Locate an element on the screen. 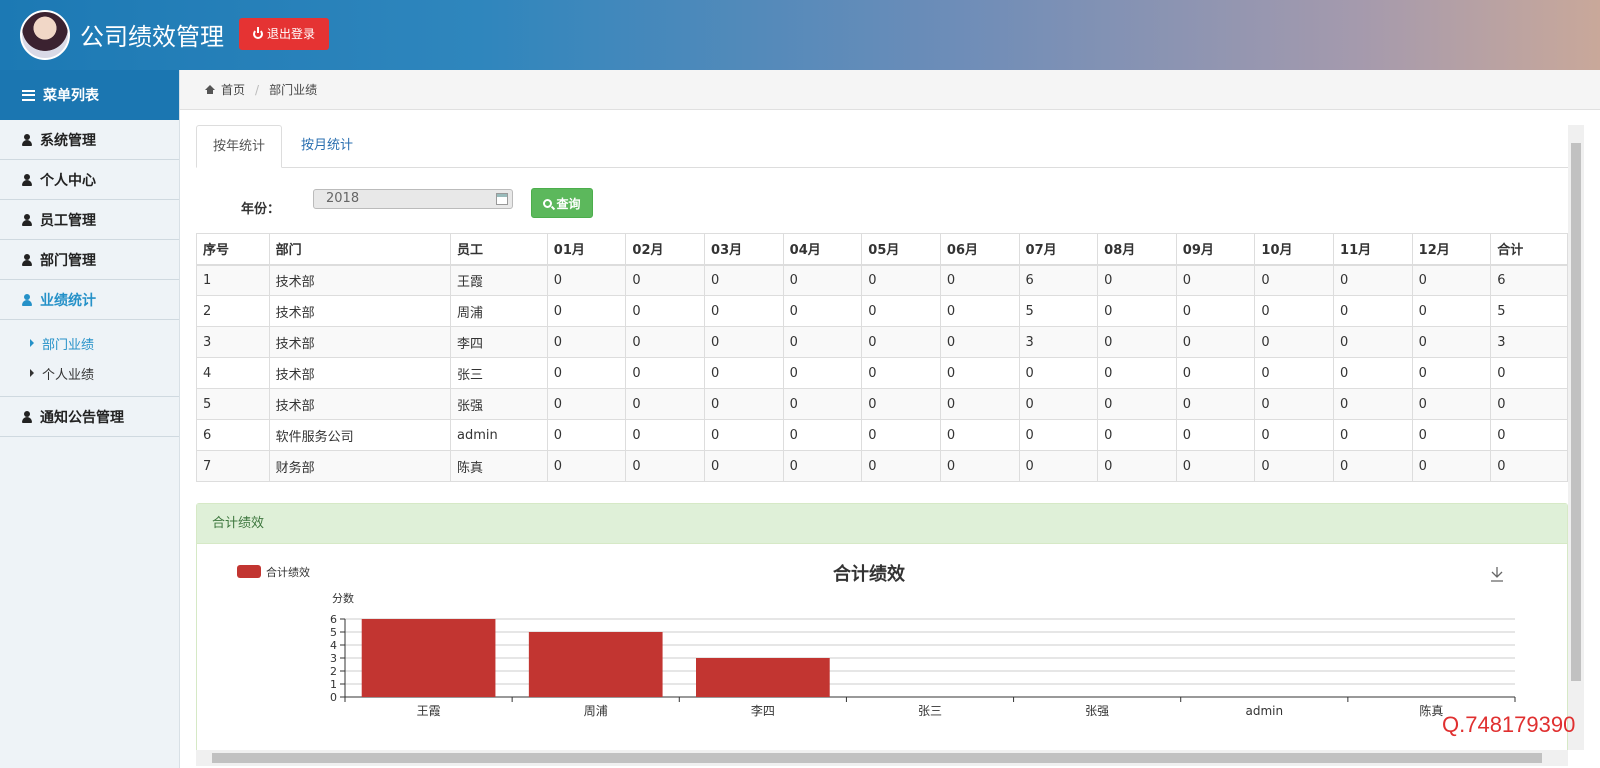 This screenshot has width=1600, height=768. table-row: 5 技术部 张强 0 0 0 0 0 0 0 0 0 0 0 0 0 is located at coordinates (882, 404).